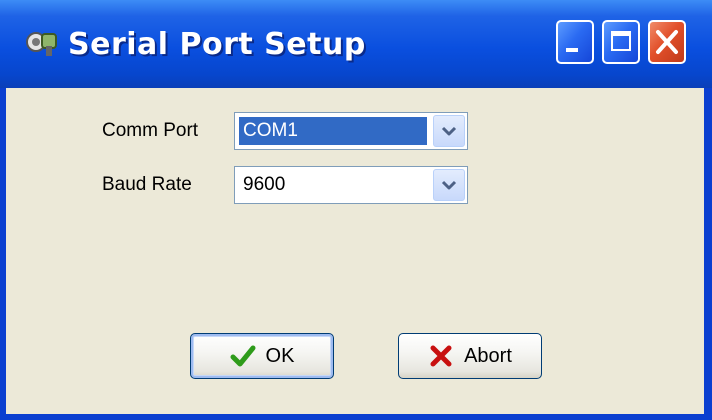 This screenshot has height=420, width=712. What do you see at coordinates (217, 44) in the screenshot?
I see `window-title: Serial Port Setup` at bounding box center [217, 44].